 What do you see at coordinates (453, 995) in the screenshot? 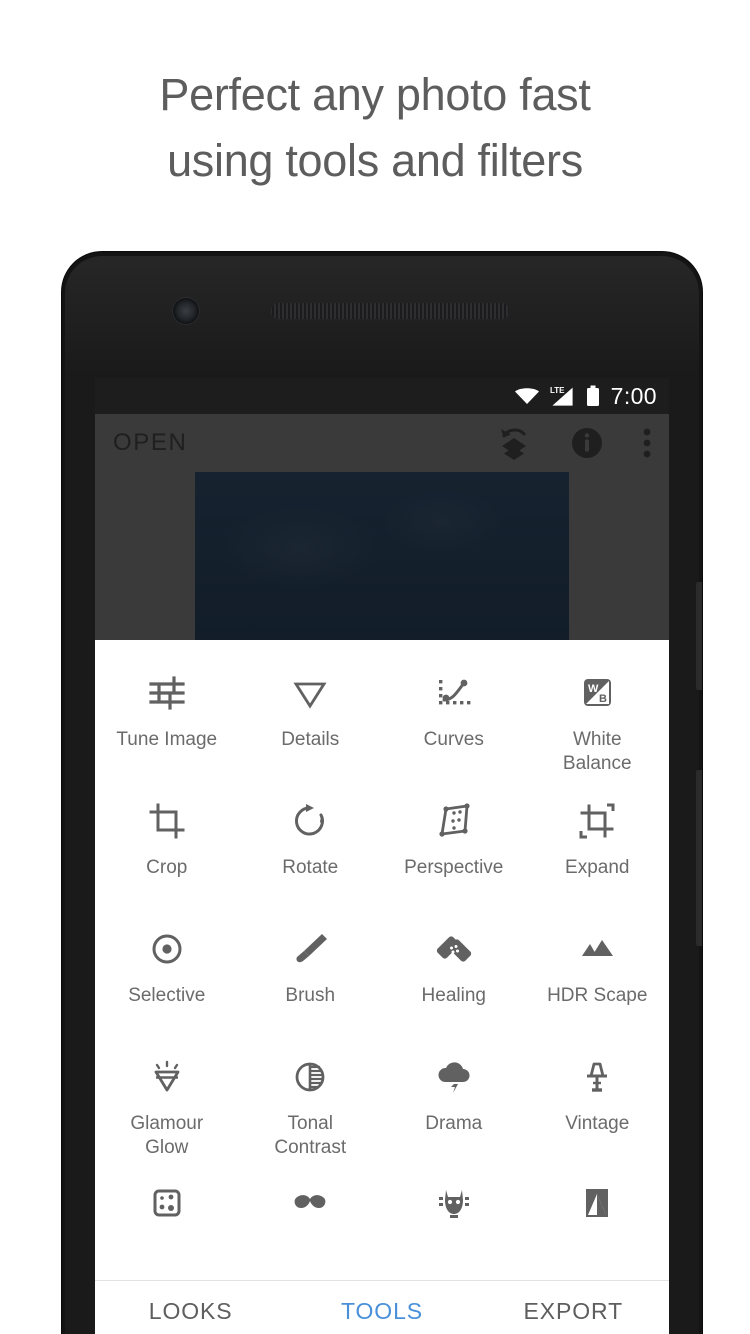
I see `tool-label: Healing` at bounding box center [453, 995].